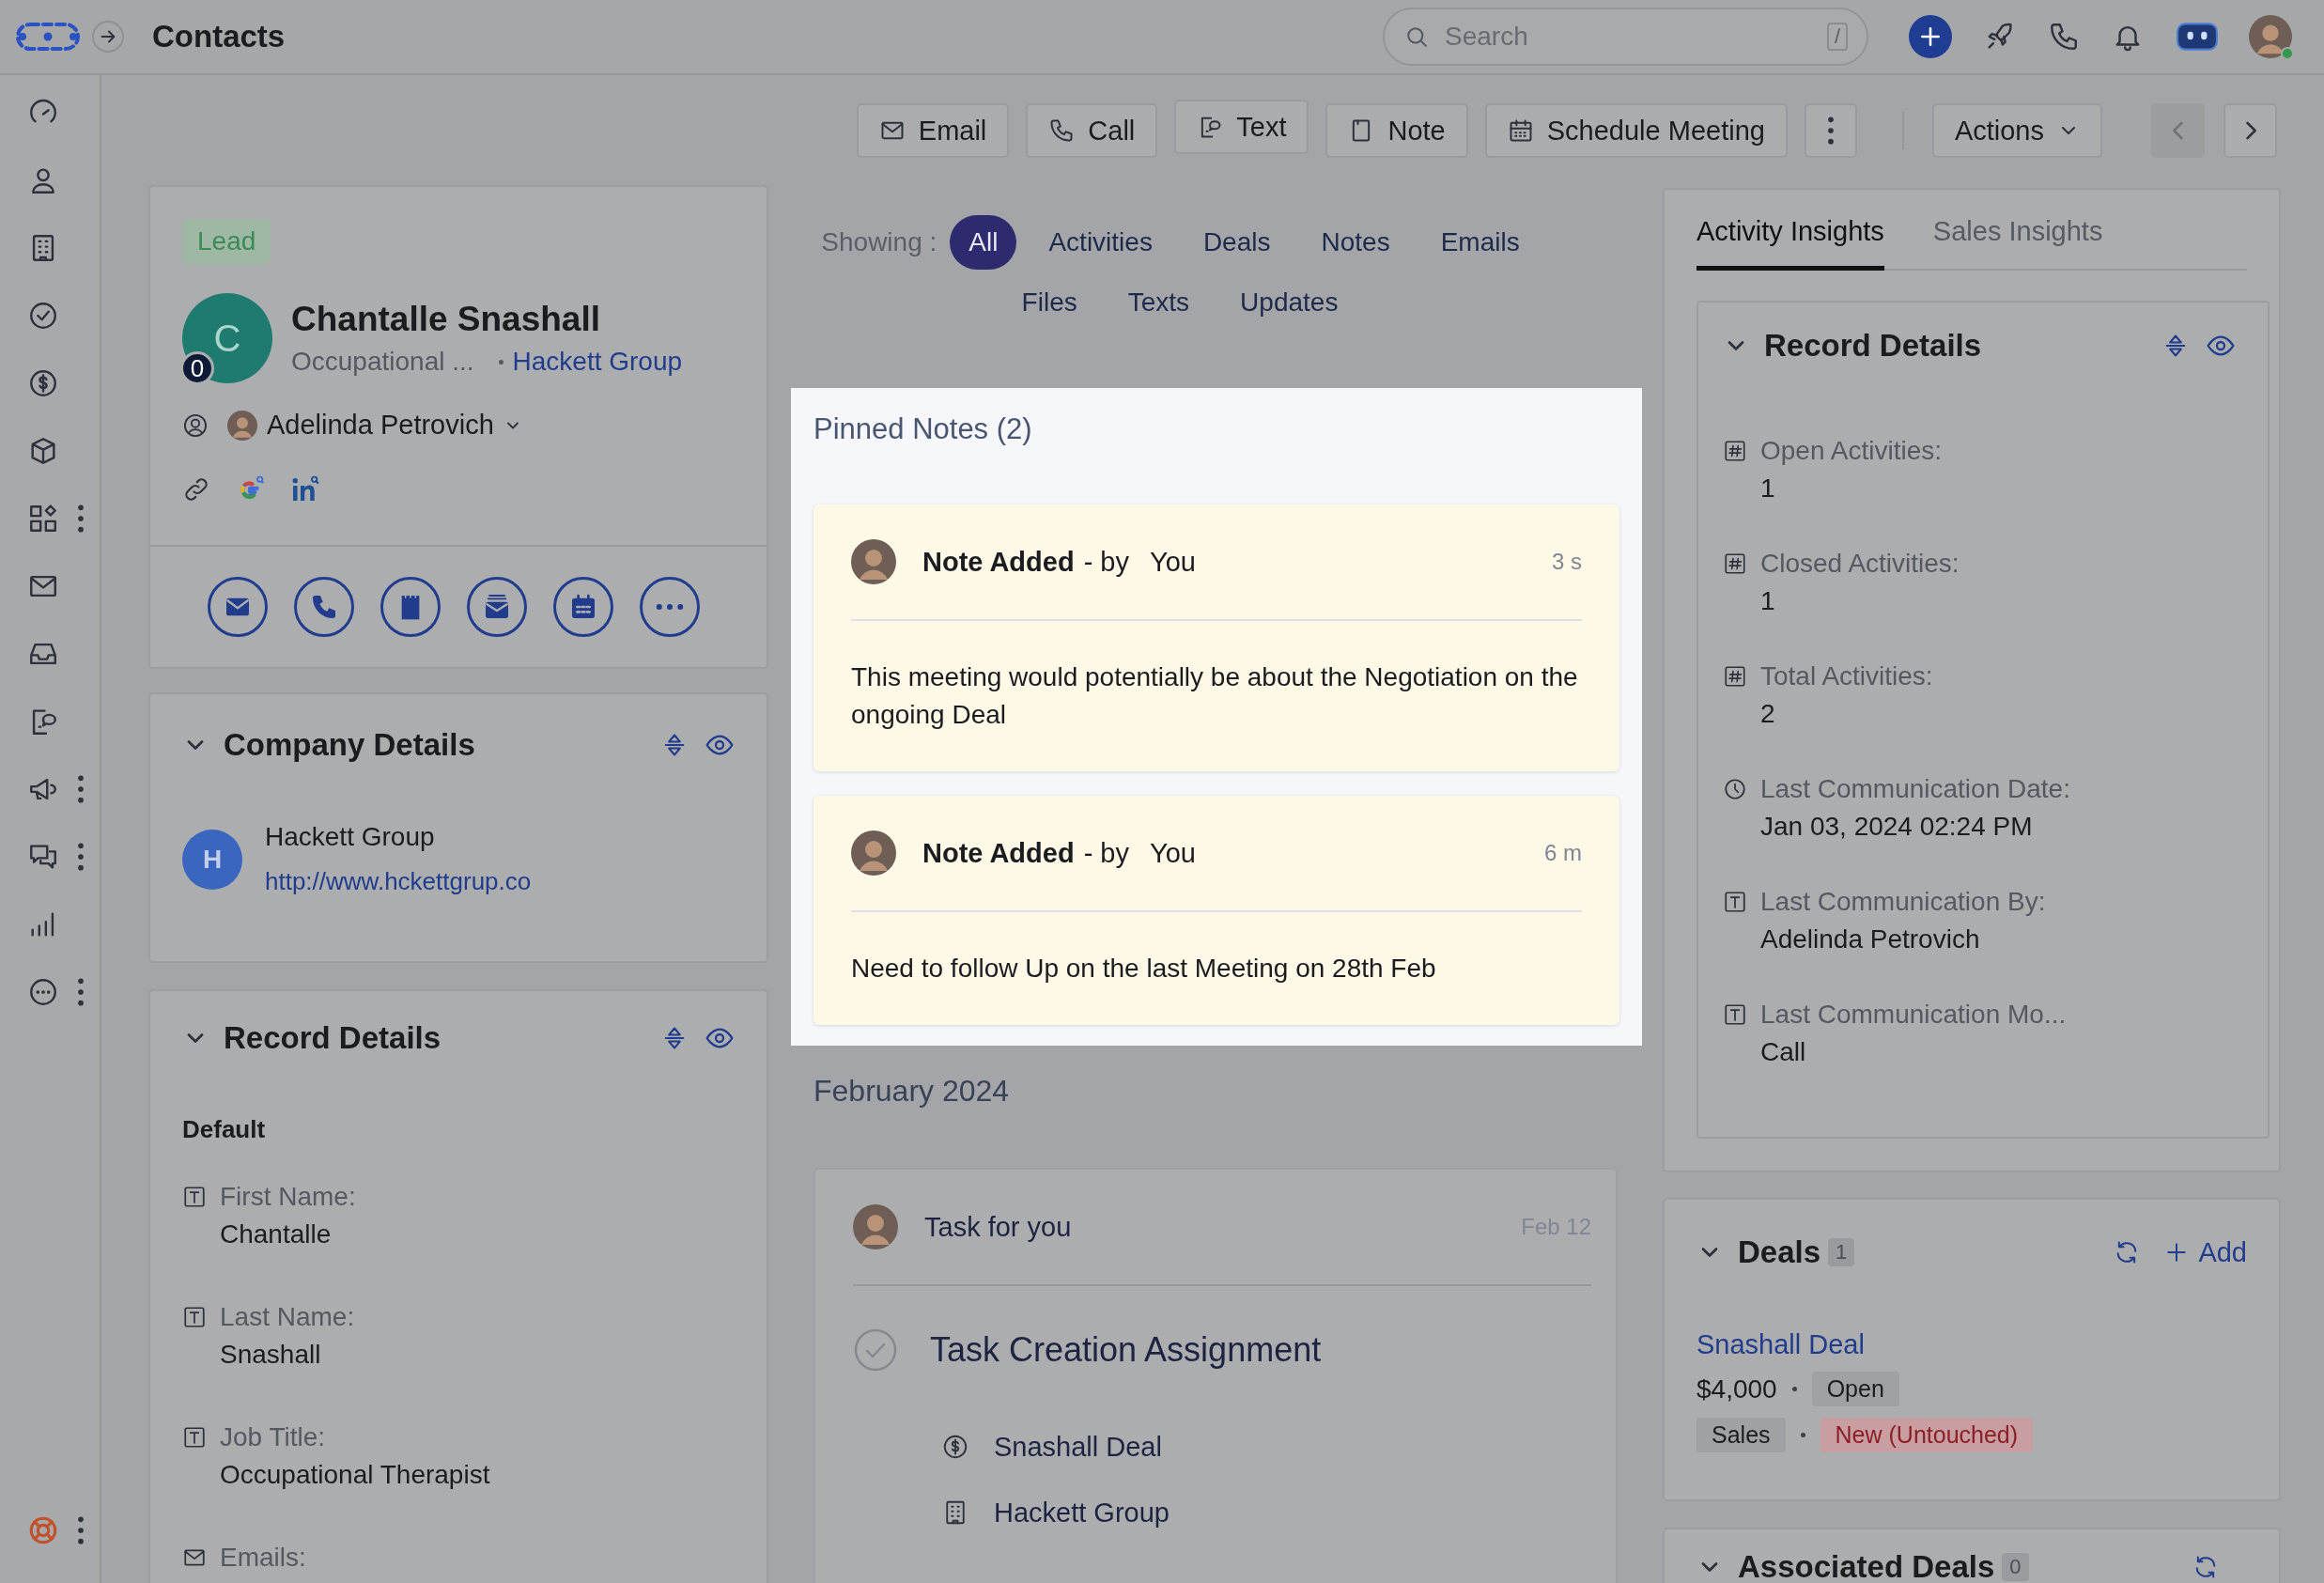  What do you see at coordinates (1780, 1252) in the screenshot?
I see `section-title: Deals` at bounding box center [1780, 1252].